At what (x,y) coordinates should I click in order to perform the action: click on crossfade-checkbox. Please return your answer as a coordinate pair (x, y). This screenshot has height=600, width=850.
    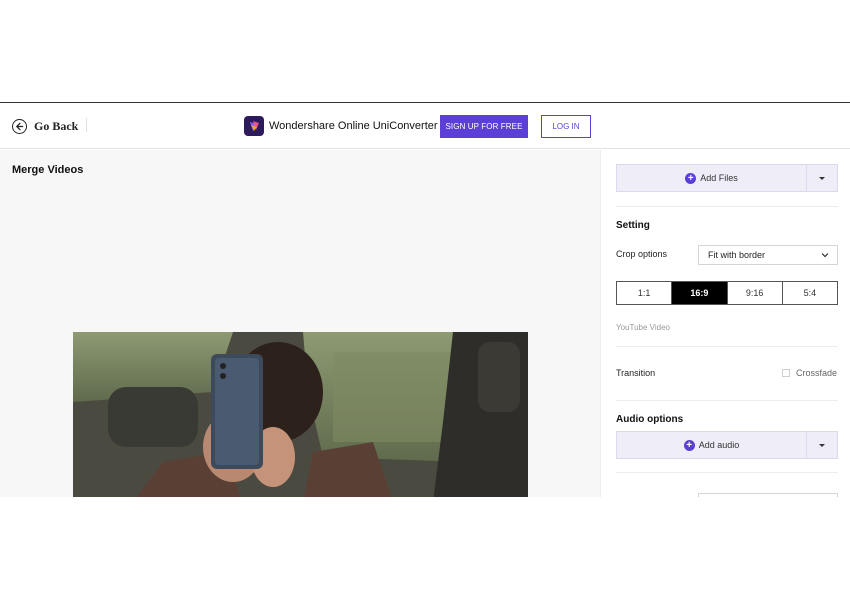
    Looking at the image, I should click on (785, 373).